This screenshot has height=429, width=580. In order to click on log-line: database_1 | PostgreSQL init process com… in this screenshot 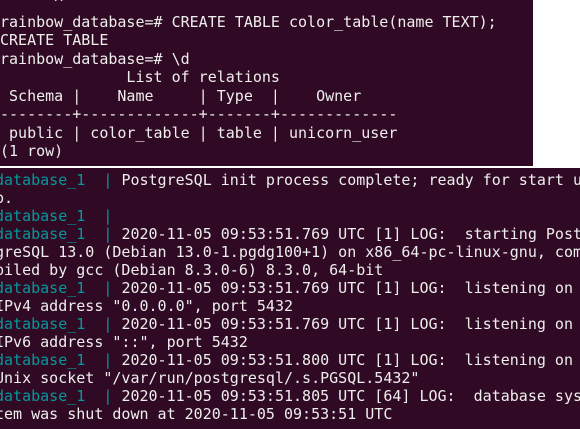, I will do `click(290, 180)`.